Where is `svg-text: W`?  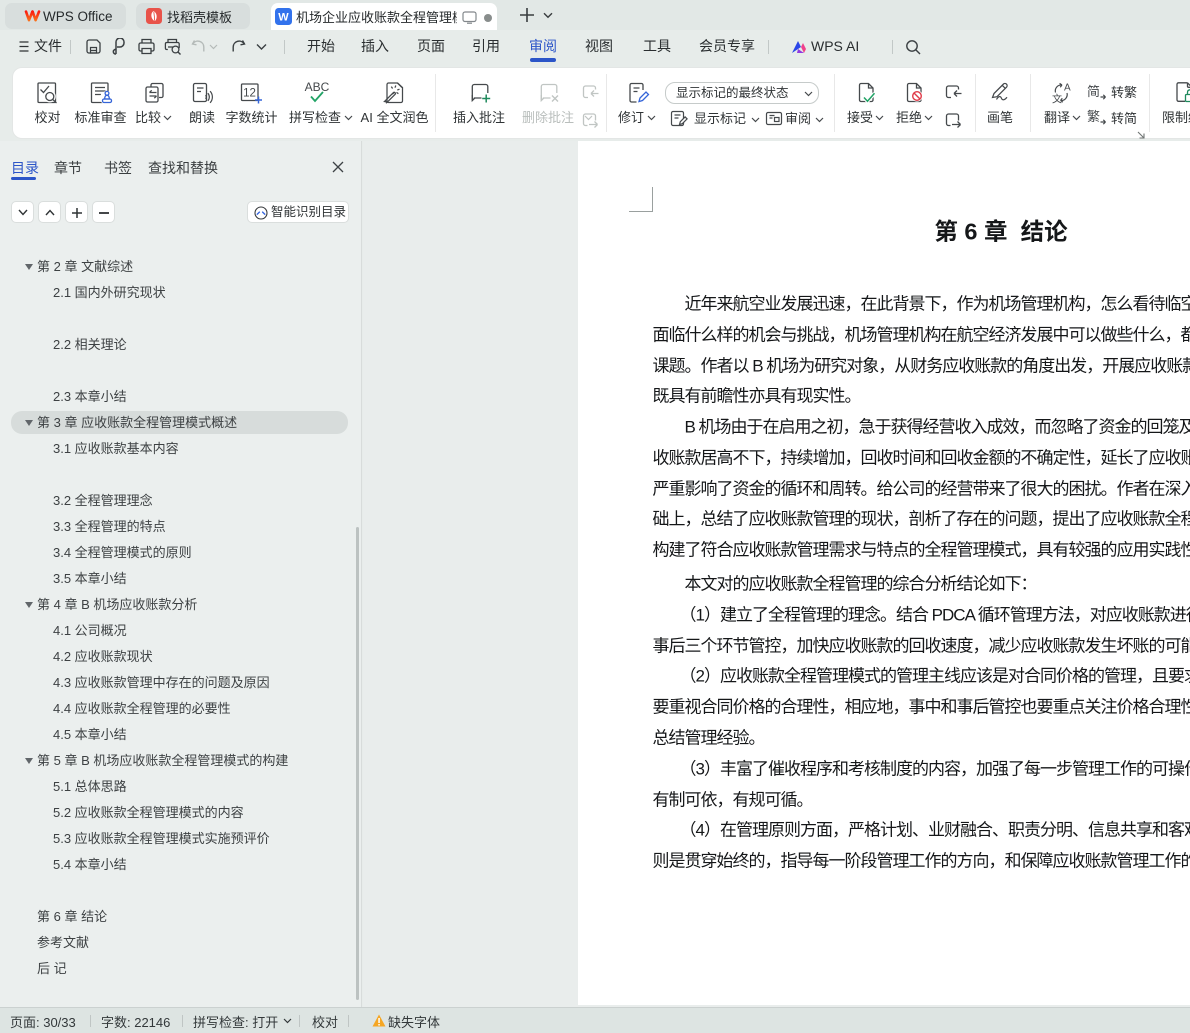
svg-text: W is located at coordinates (283, 18).